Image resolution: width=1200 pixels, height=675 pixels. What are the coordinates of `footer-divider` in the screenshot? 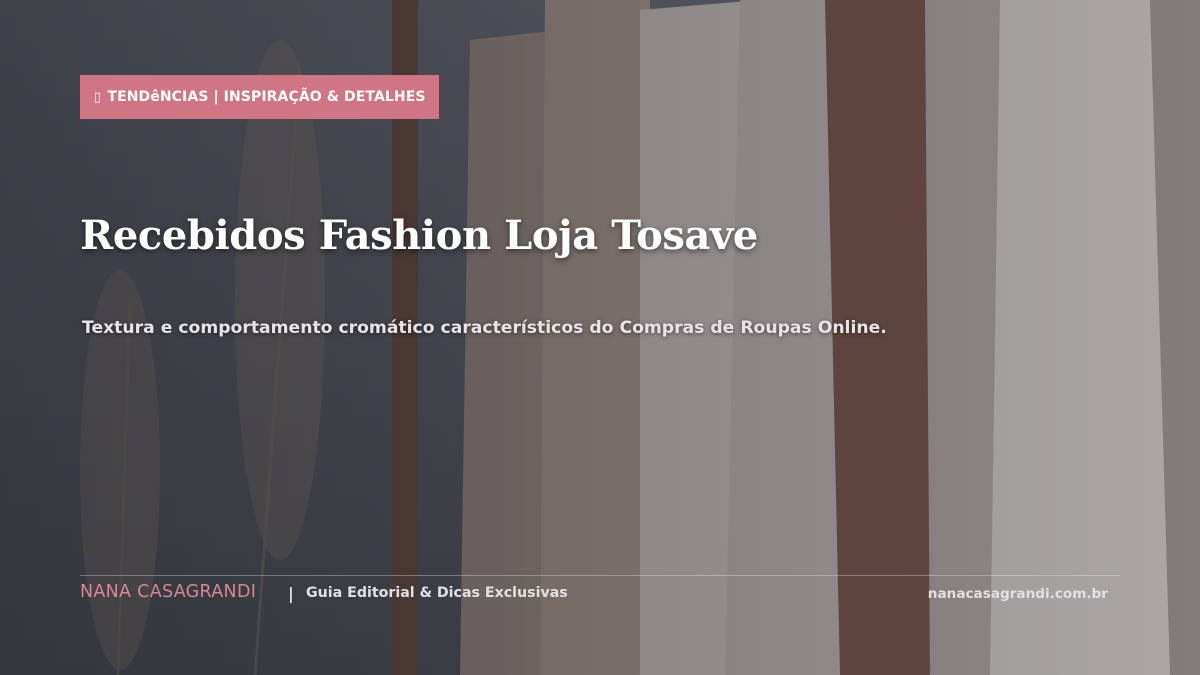 It's located at (600, 575).